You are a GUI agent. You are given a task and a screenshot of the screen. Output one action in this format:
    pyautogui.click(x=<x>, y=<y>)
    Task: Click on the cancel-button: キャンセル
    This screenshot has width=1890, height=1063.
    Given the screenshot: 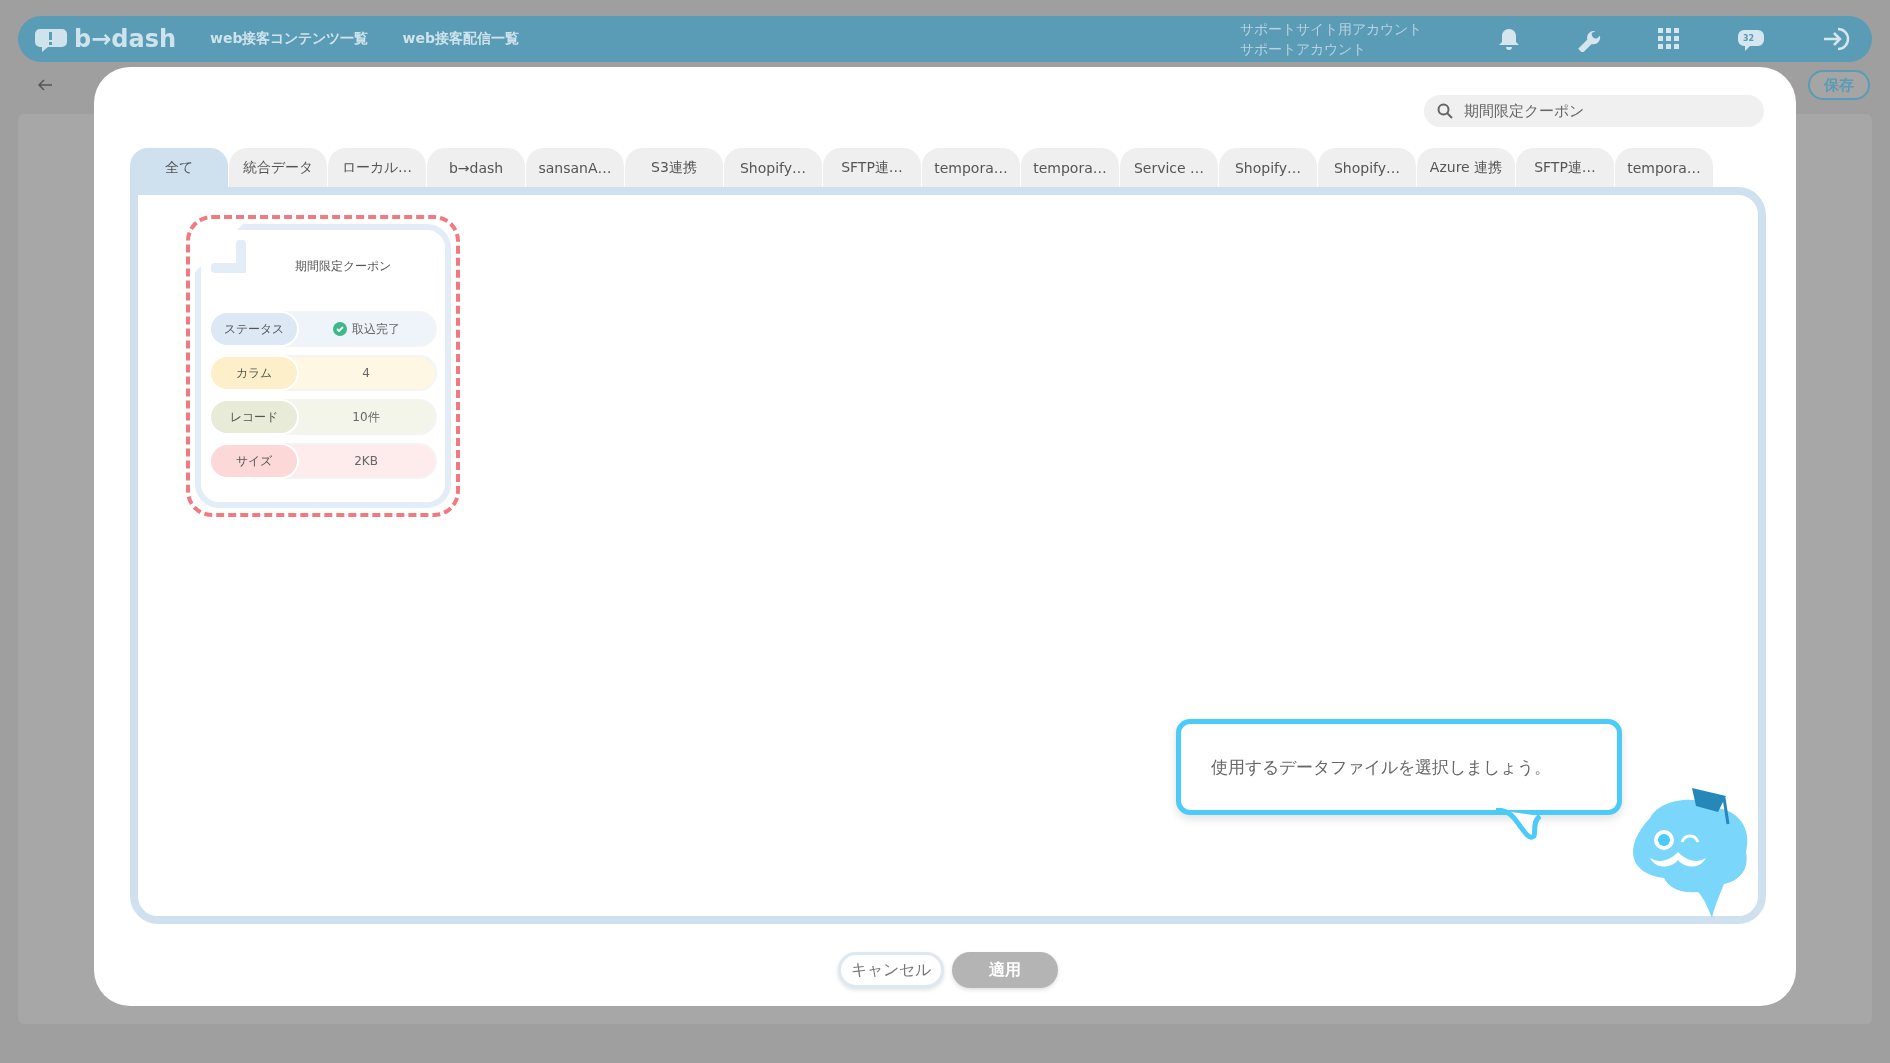 What is the action you would take?
    pyautogui.click(x=891, y=970)
    